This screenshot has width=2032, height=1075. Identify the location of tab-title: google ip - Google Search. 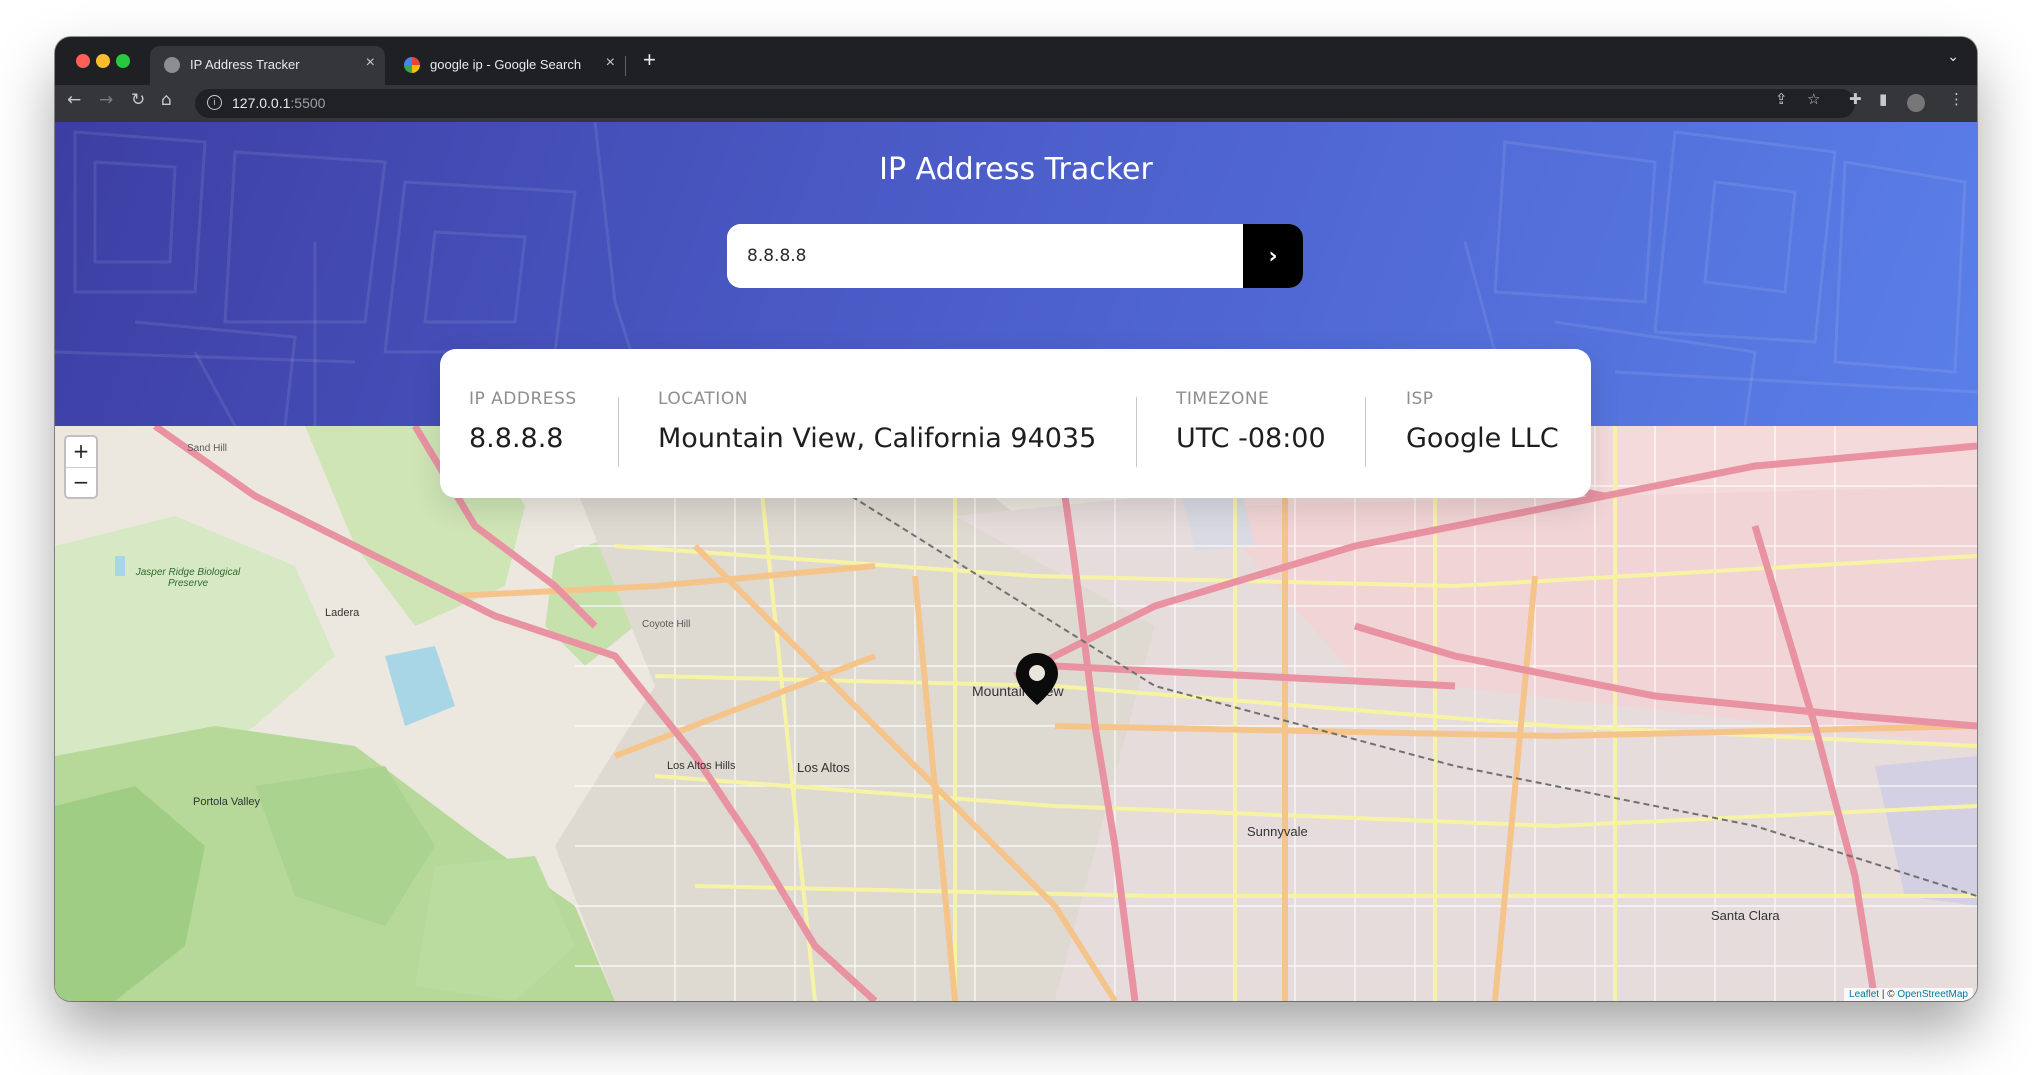
(506, 64).